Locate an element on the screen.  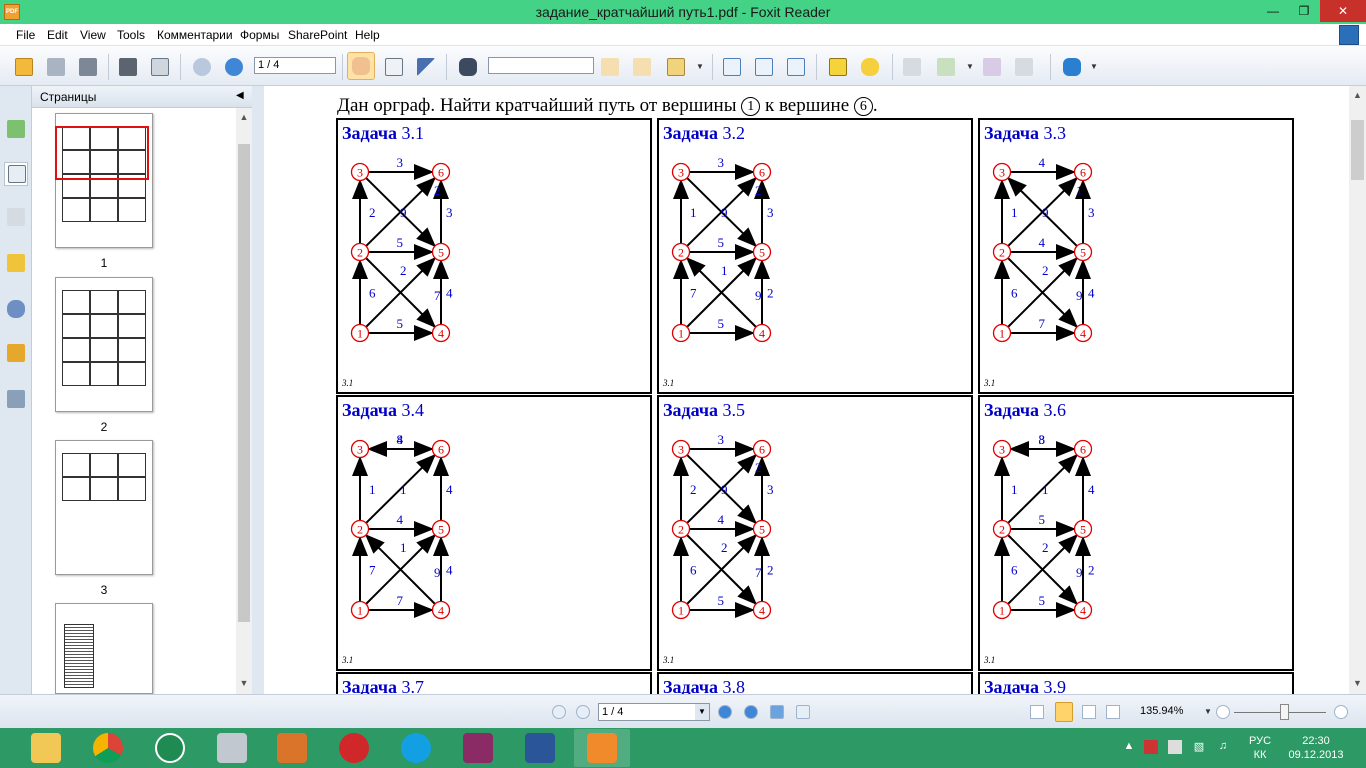
find-next-button is located at coordinates (642, 67).